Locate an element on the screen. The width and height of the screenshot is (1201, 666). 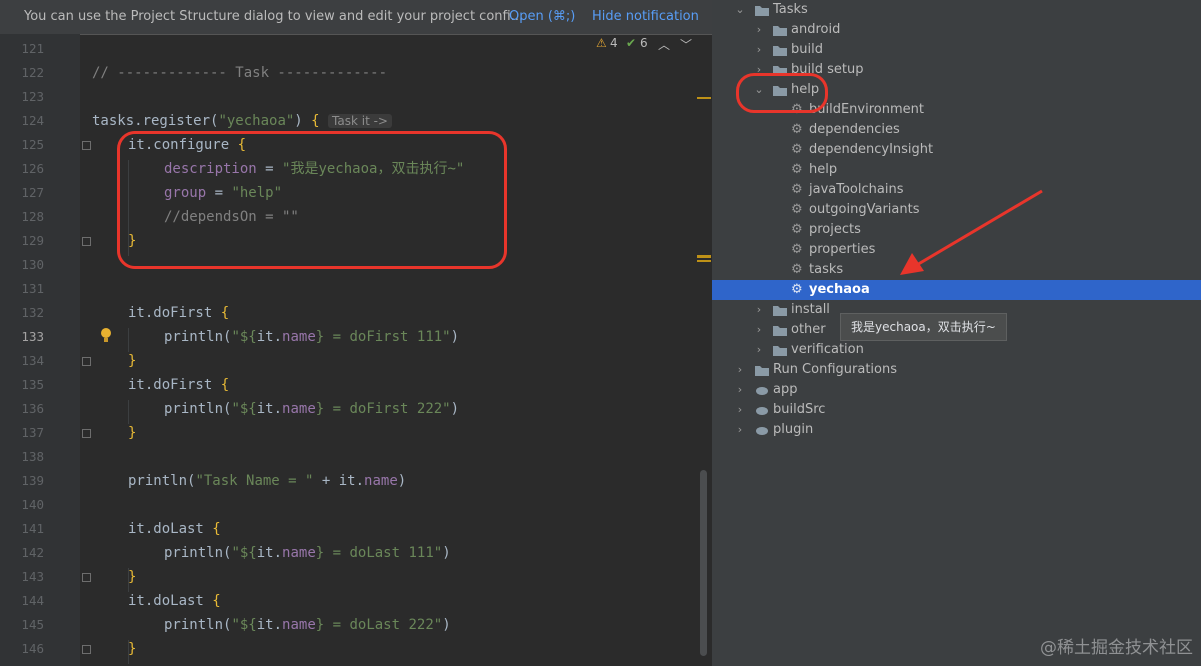
line-number: 136 is located at coordinates (32, 408).